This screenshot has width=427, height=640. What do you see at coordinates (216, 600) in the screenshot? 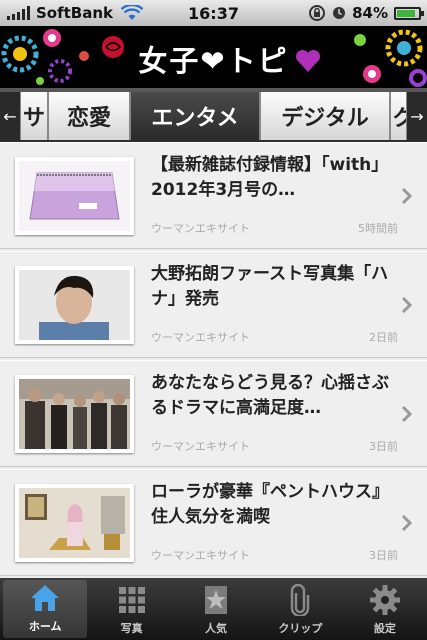
I see `star-icon` at bounding box center [216, 600].